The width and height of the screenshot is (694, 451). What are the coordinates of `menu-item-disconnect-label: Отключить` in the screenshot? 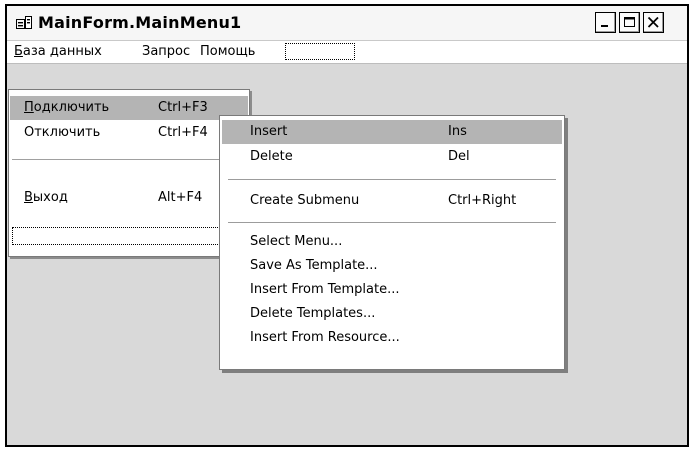 It's located at (62, 132).